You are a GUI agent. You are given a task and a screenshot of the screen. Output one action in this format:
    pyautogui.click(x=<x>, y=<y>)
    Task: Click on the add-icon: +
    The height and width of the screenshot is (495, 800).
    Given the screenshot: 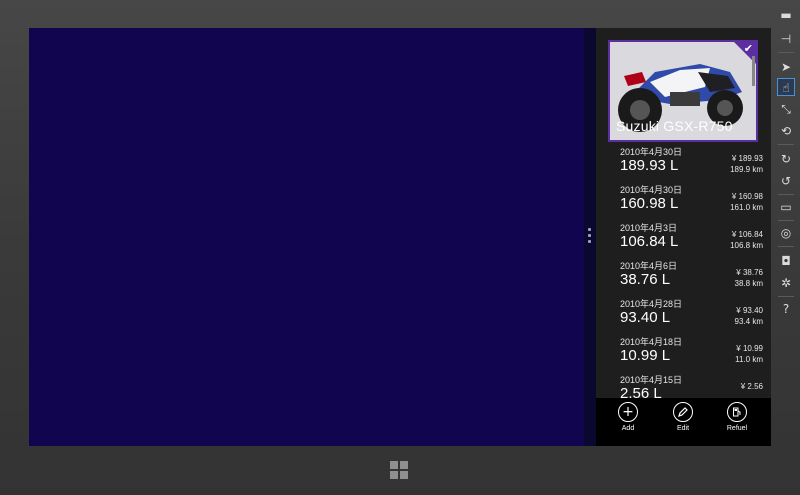 What is the action you would take?
    pyautogui.click(x=628, y=412)
    